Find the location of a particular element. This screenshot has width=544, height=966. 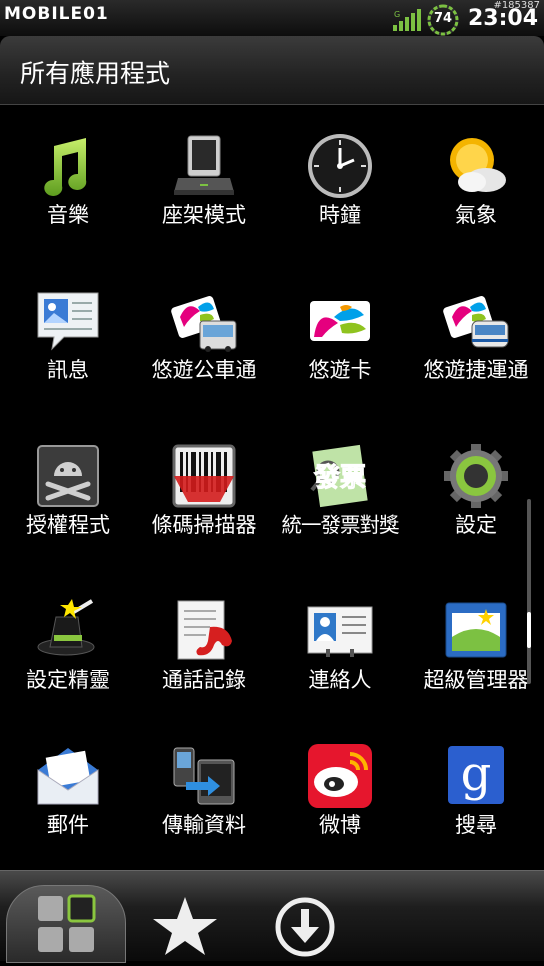

app-item: 郵件 is located at coordinates (68, 789).